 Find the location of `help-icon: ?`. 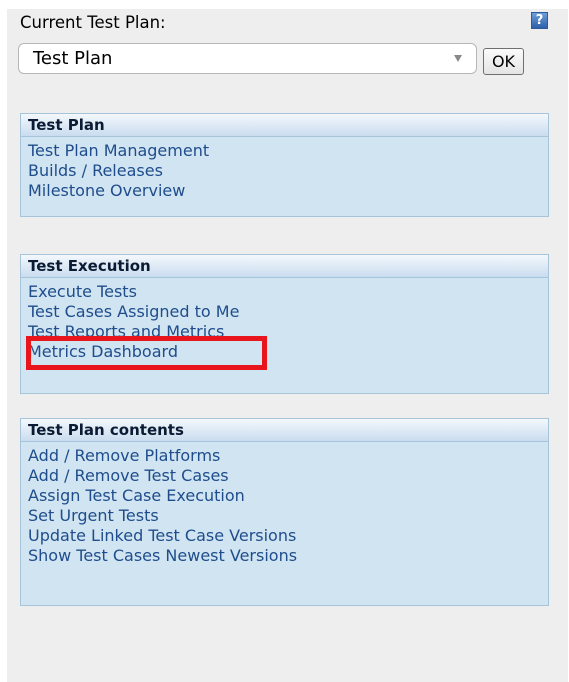

help-icon: ? is located at coordinates (539, 20).